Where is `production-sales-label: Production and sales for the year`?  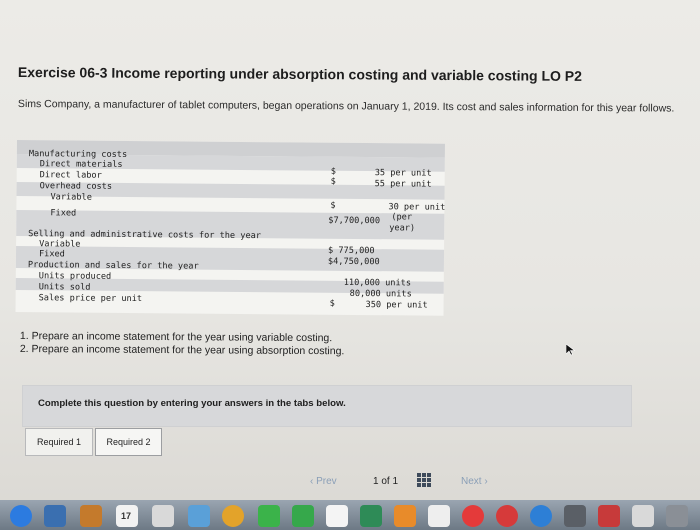
production-sales-label: Production and sales for the year is located at coordinates (113, 266).